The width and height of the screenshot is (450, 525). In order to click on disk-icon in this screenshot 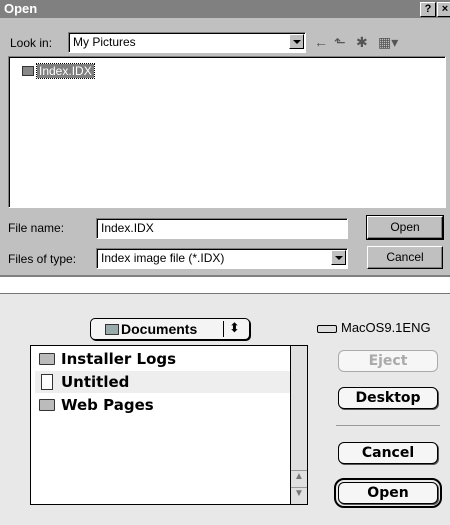, I will do `click(327, 328)`.